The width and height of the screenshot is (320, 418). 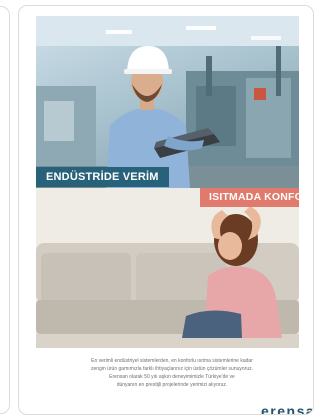 I want to click on erensan-logo: erensan, so click(x=287, y=408).